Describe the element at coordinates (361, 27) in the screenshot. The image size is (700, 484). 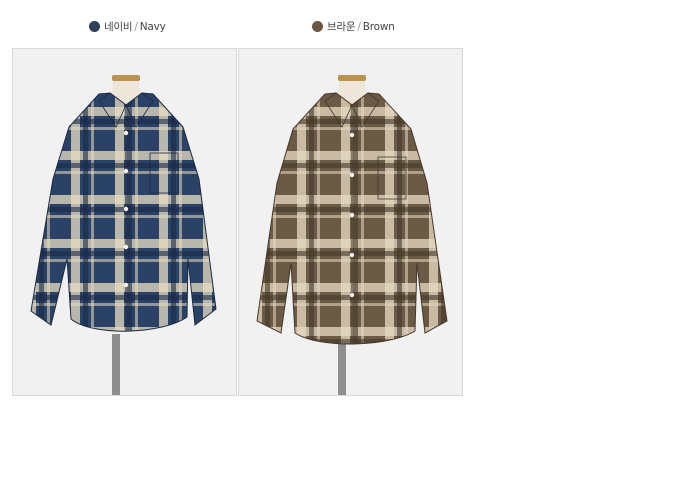
I see `color-name: 브라운 / Brown` at that location.